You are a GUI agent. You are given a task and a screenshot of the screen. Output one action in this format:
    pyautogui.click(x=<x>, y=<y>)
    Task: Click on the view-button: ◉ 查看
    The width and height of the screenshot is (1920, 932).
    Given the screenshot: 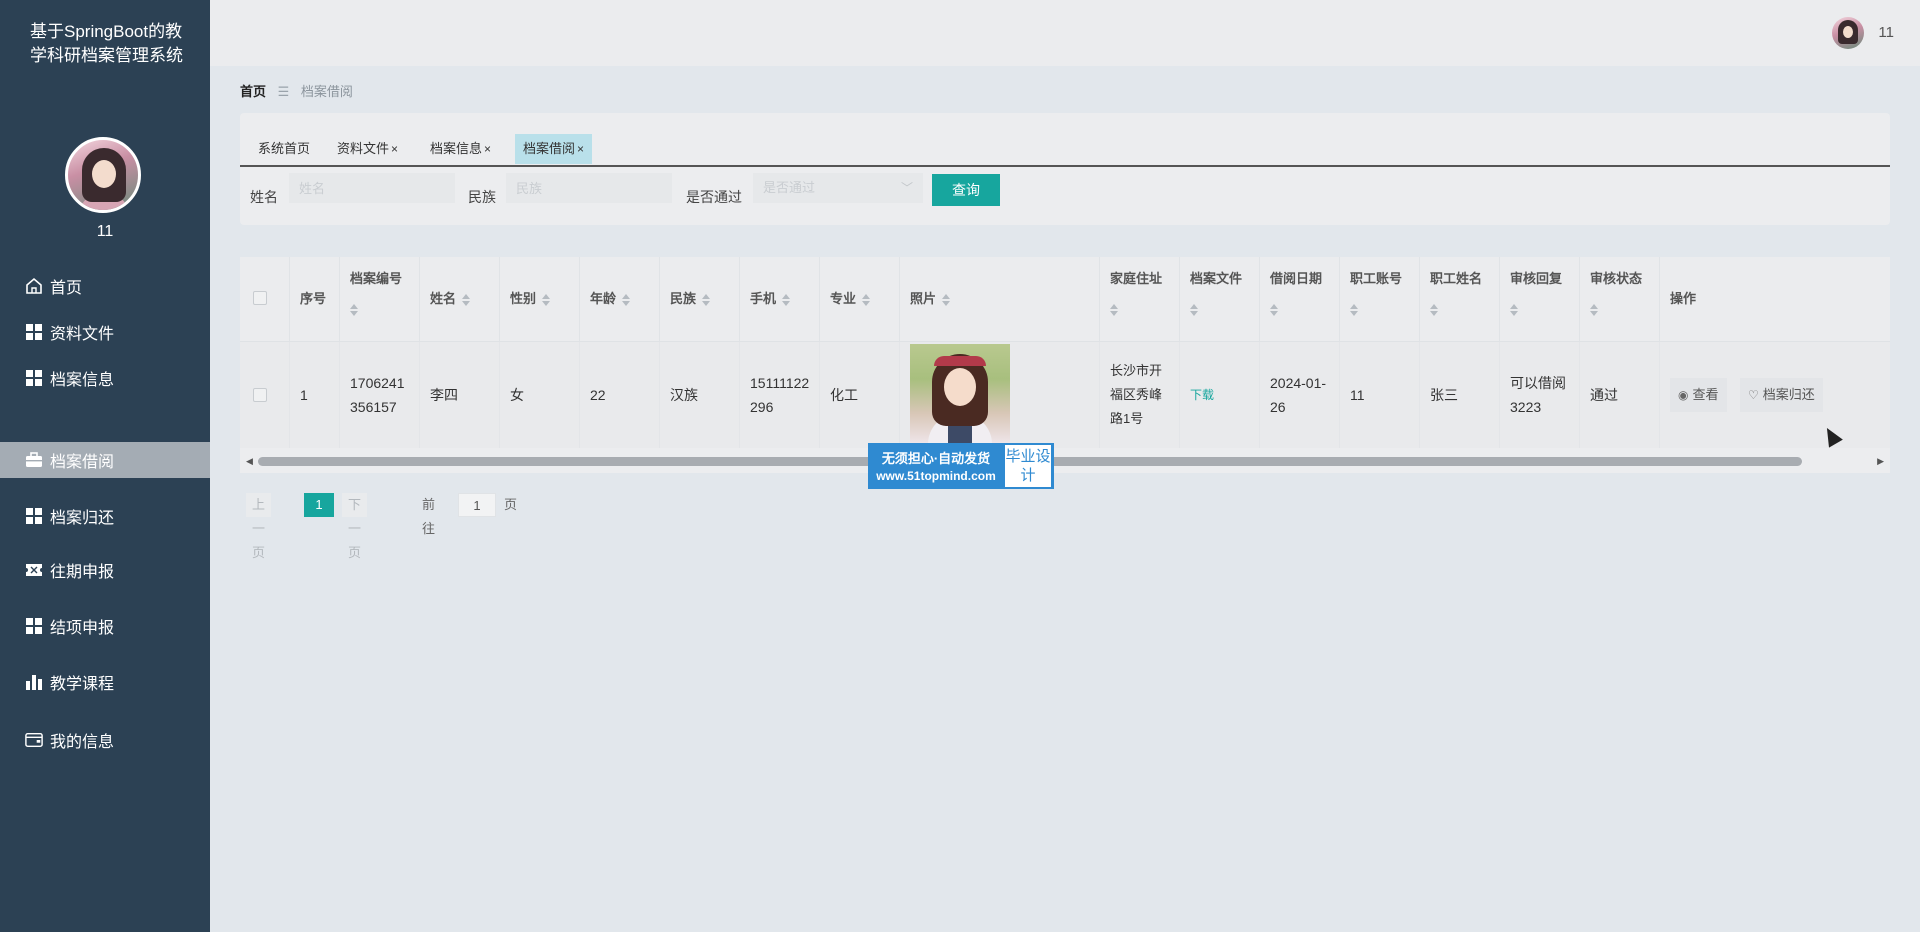 What is the action you would take?
    pyautogui.click(x=1698, y=395)
    